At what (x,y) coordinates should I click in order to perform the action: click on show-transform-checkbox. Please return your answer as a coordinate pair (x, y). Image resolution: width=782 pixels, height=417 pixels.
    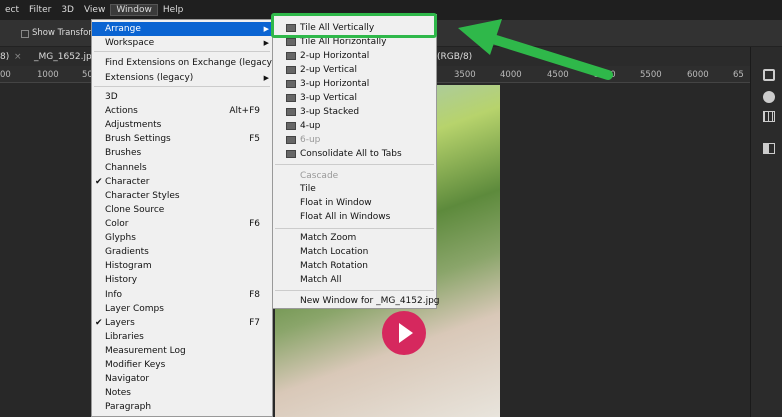
    Looking at the image, I should click on (25, 34).